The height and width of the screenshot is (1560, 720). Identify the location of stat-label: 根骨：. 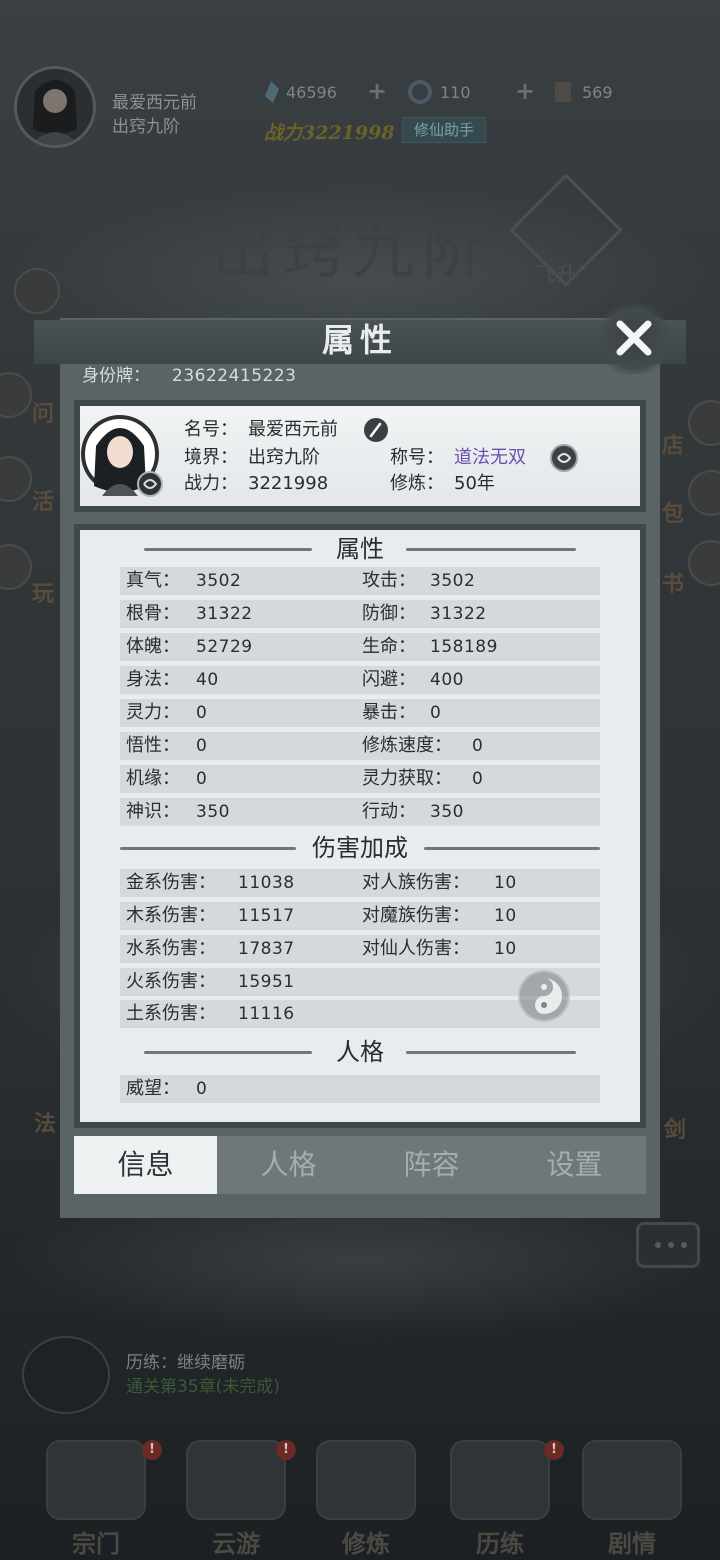
(153, 613).